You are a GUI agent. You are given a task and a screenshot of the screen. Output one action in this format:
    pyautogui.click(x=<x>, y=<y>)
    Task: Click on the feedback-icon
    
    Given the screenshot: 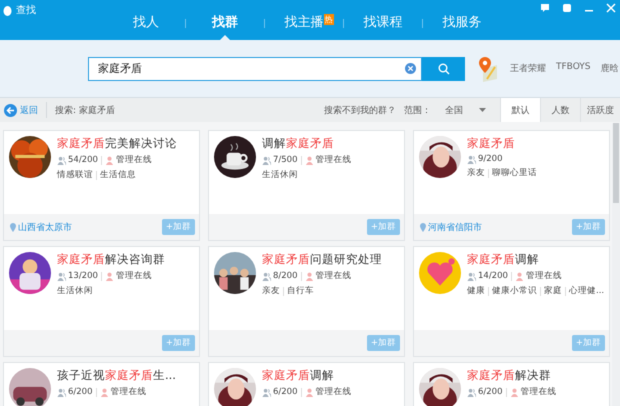 What is the action you would take?
    pyautogui.click(x=545, y=8)
    